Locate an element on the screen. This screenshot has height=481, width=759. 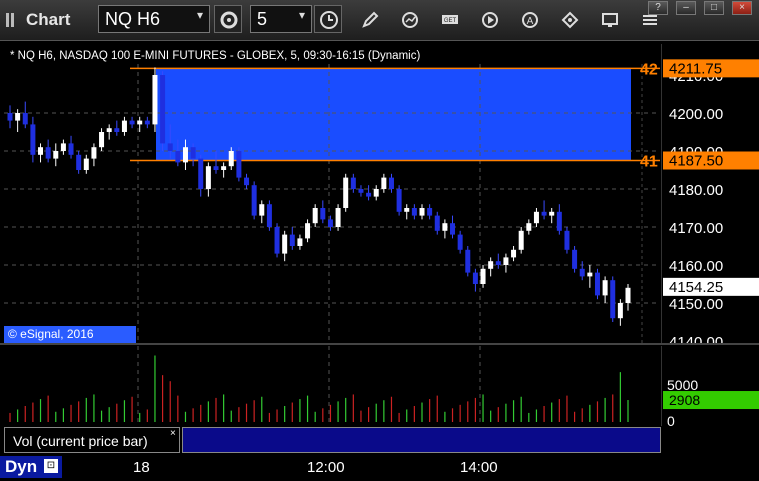
alert-icon: A is located at coordinates (530, 20).